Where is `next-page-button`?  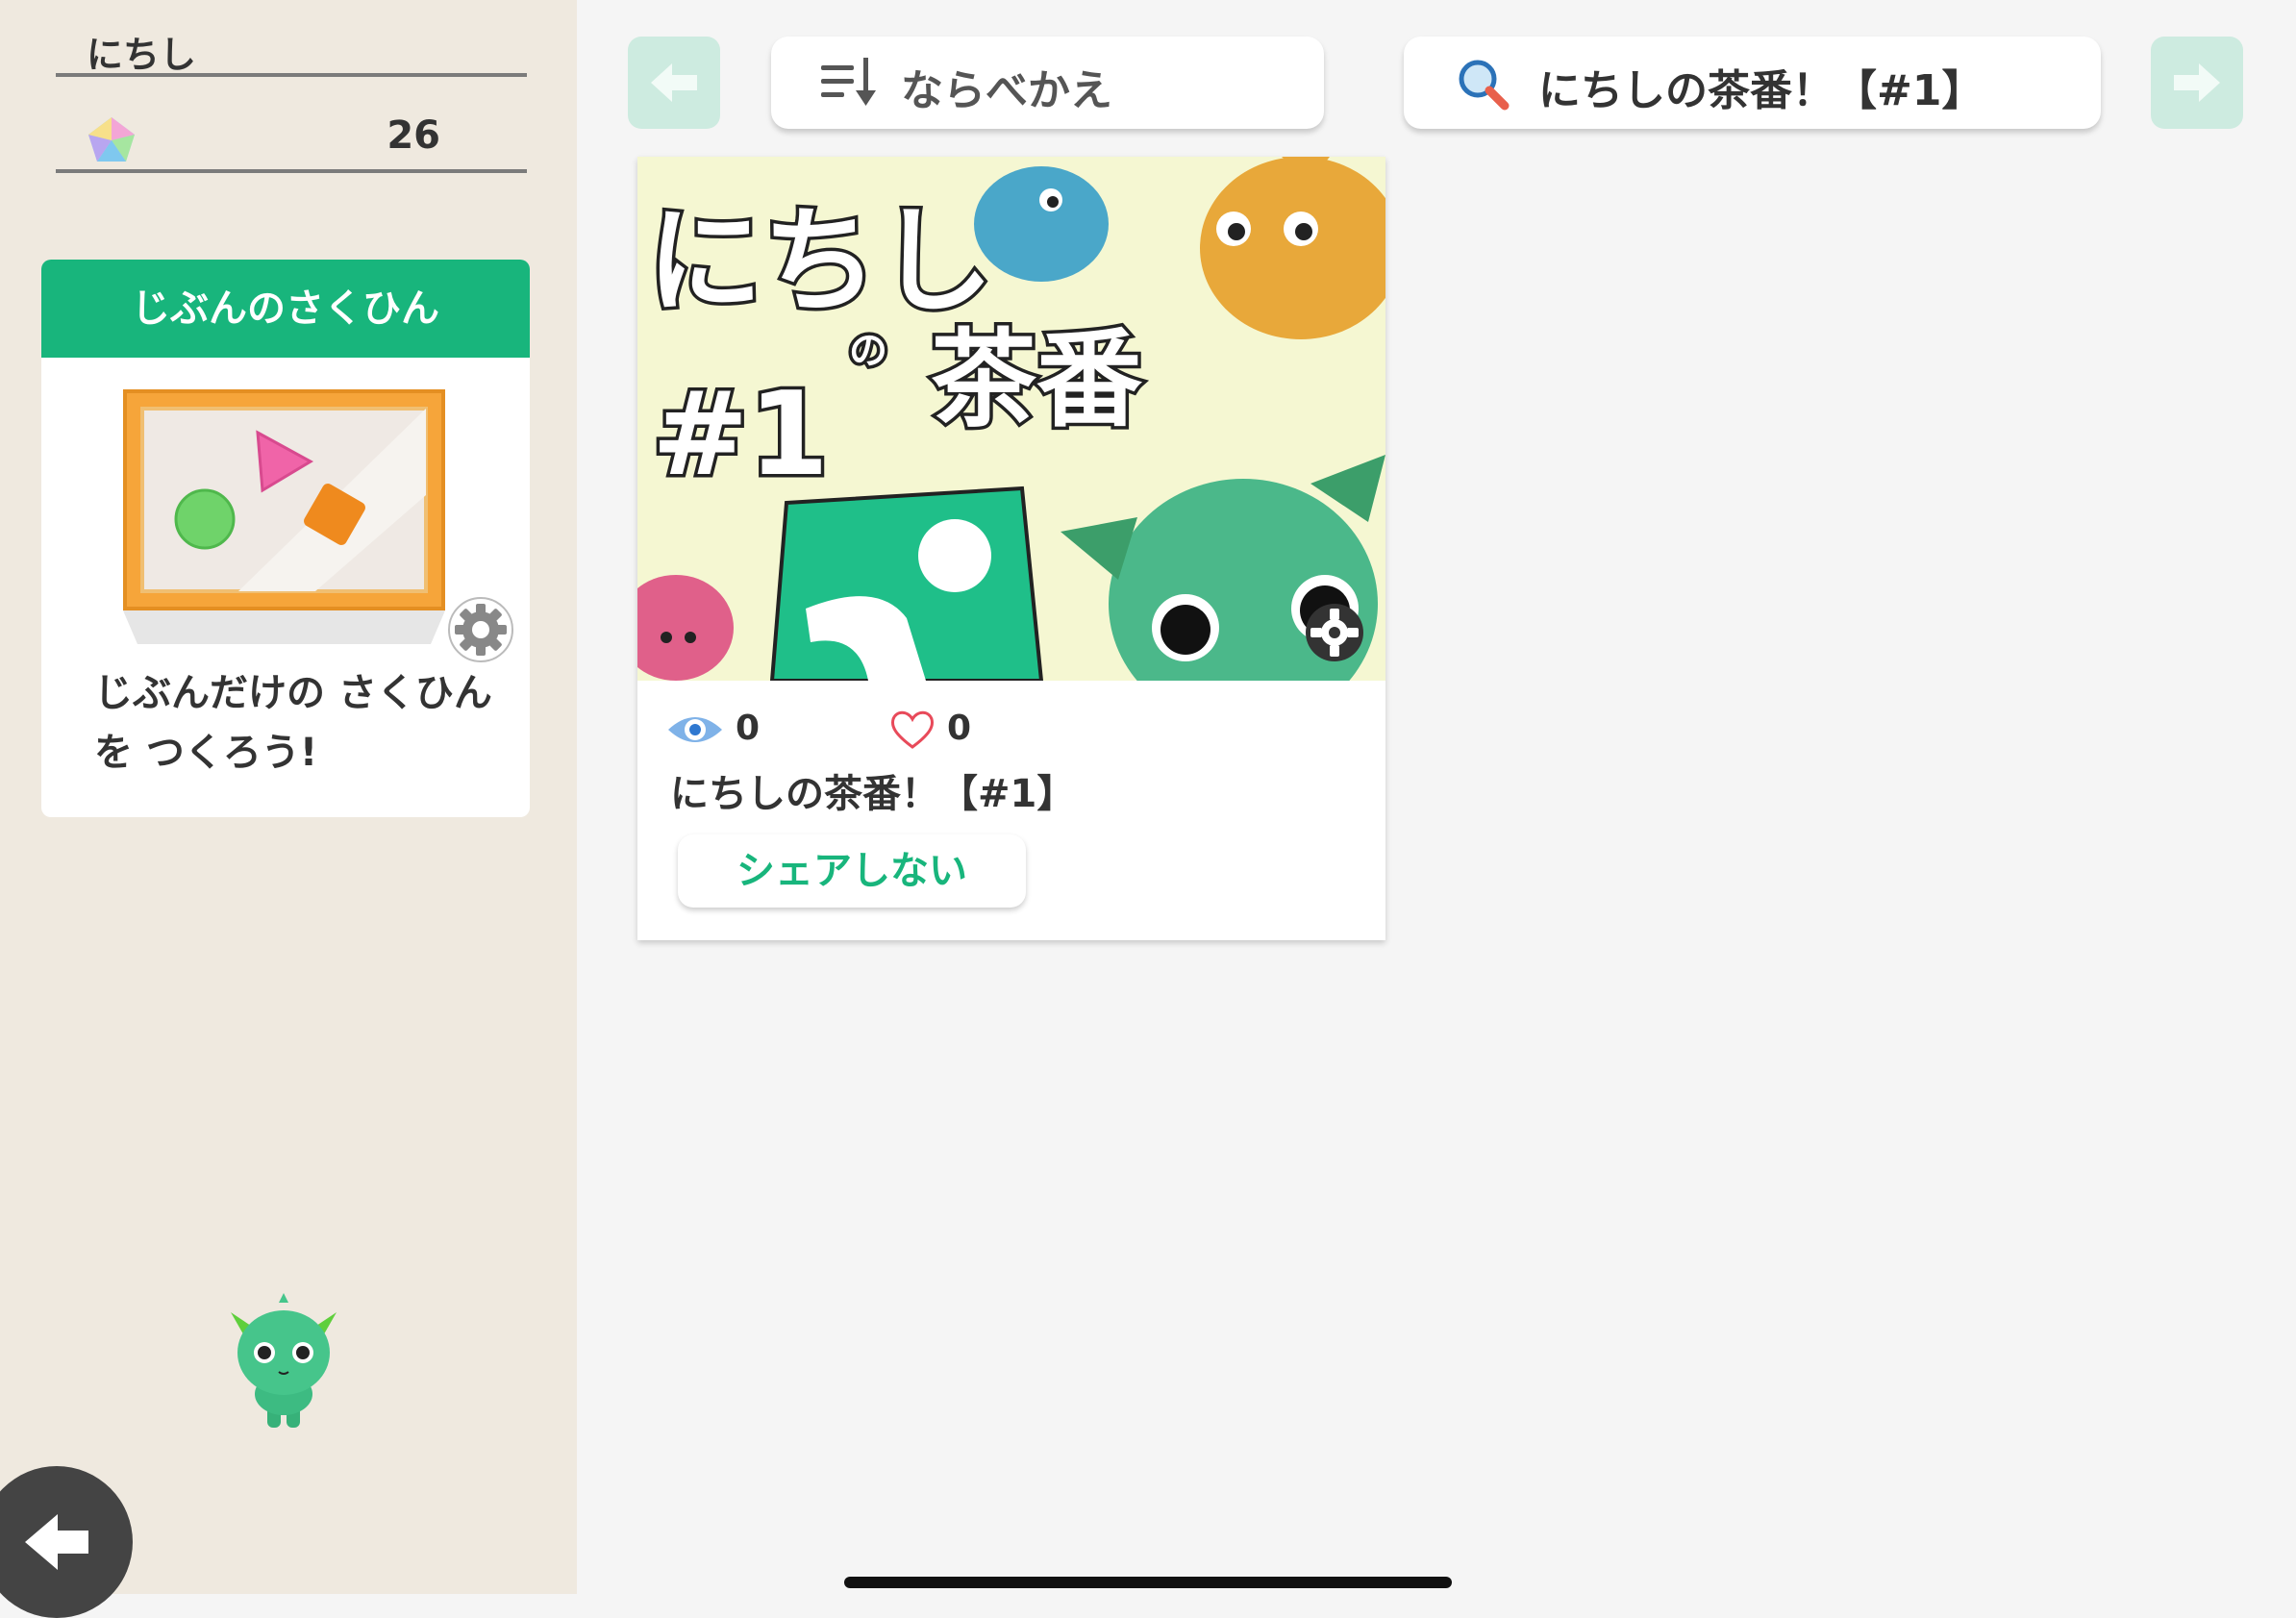
next-page-button is located at coordinates (2197, 83).